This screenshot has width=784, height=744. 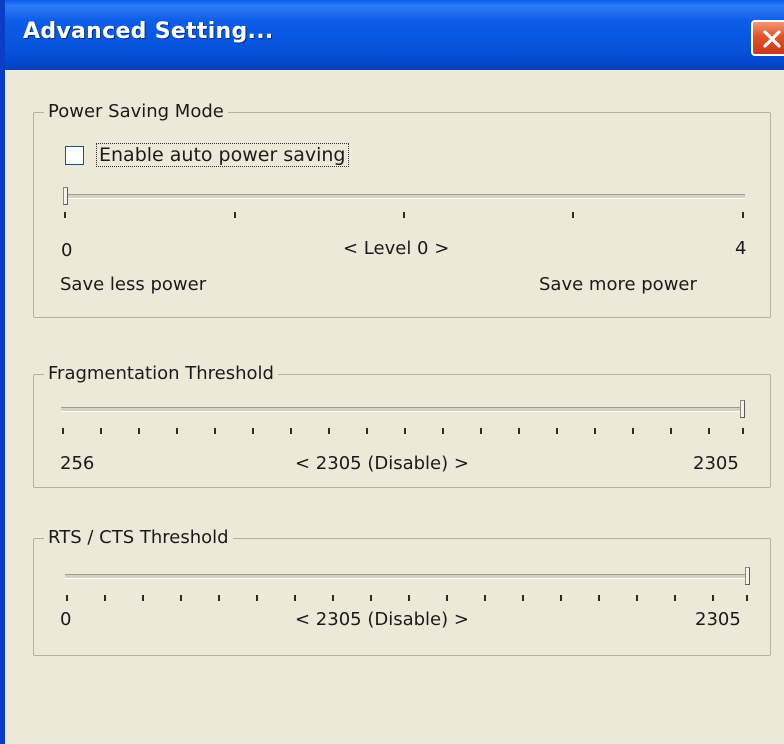 What do you see at coordinates (77, 463) in the screenshot?
I see `fragmentation-min-label: 256` at bounding box center [77, 463].